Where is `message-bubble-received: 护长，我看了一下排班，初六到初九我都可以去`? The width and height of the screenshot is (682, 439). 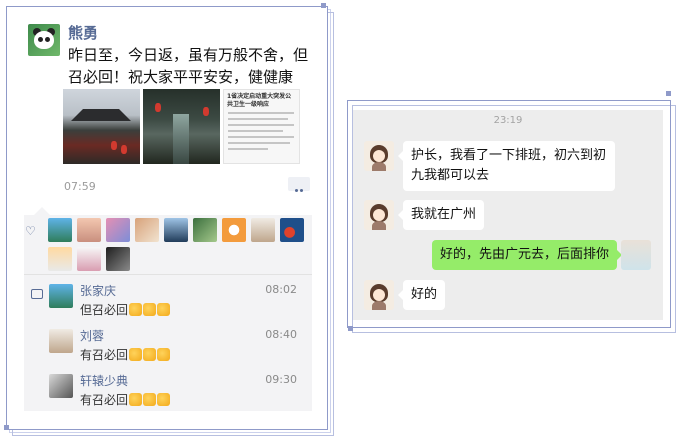 message-bubble-received: 护长，我看了一下排班，初六到初九我都可以去 is located at coordinates (506, 166).